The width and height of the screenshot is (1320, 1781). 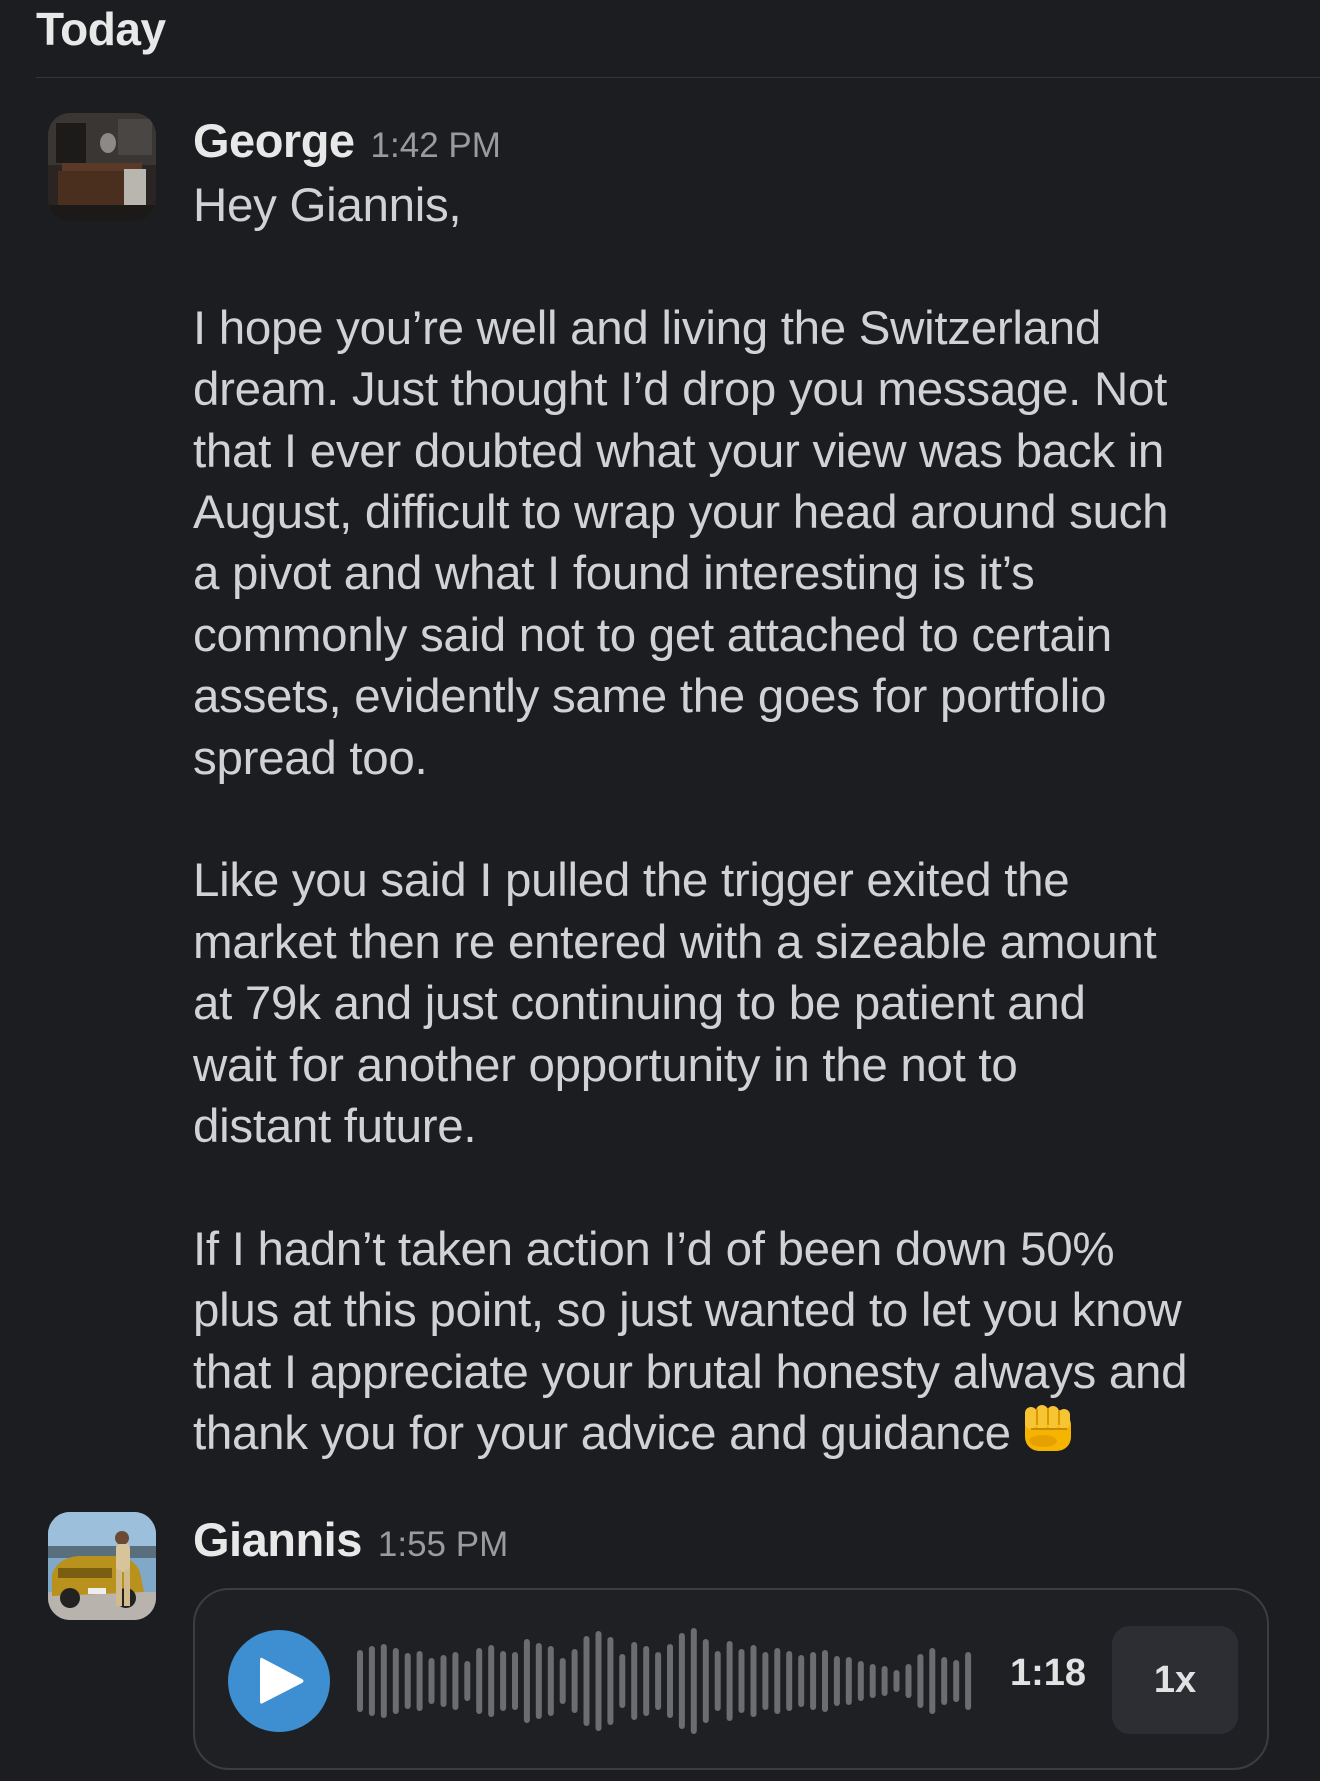 I want to click on date-divider, so click(x=678, y=77).